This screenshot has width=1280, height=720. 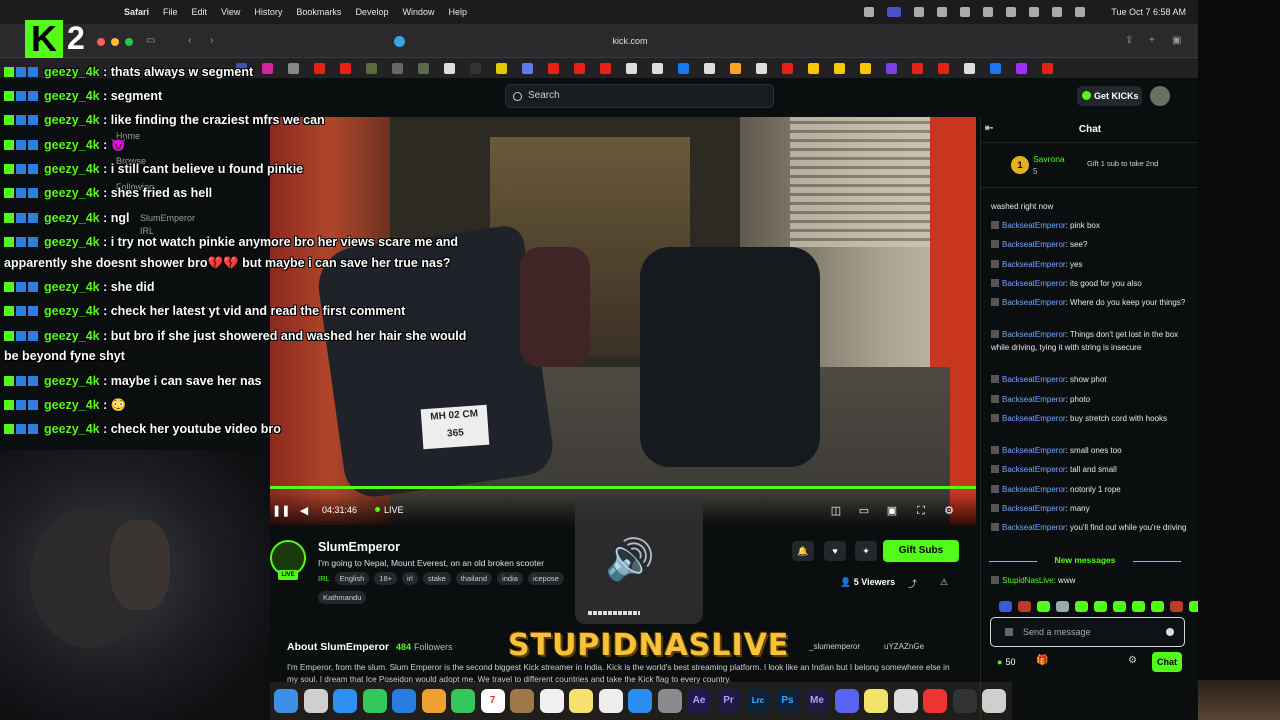 What do you see at coordinates (1087, 632) in the screenshot?
I see `chat-input: Send a message` at bounding box center [1087, 632].